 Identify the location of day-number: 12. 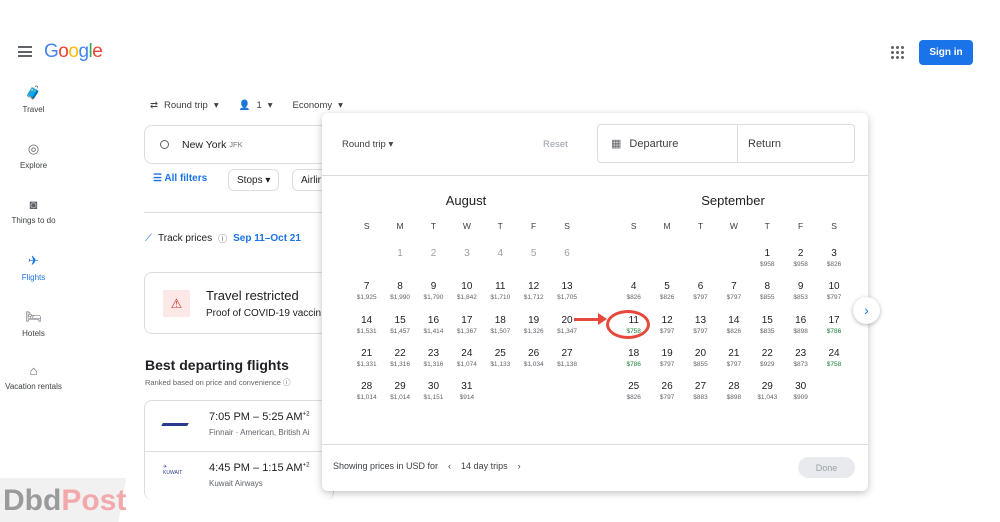
(534, 287).